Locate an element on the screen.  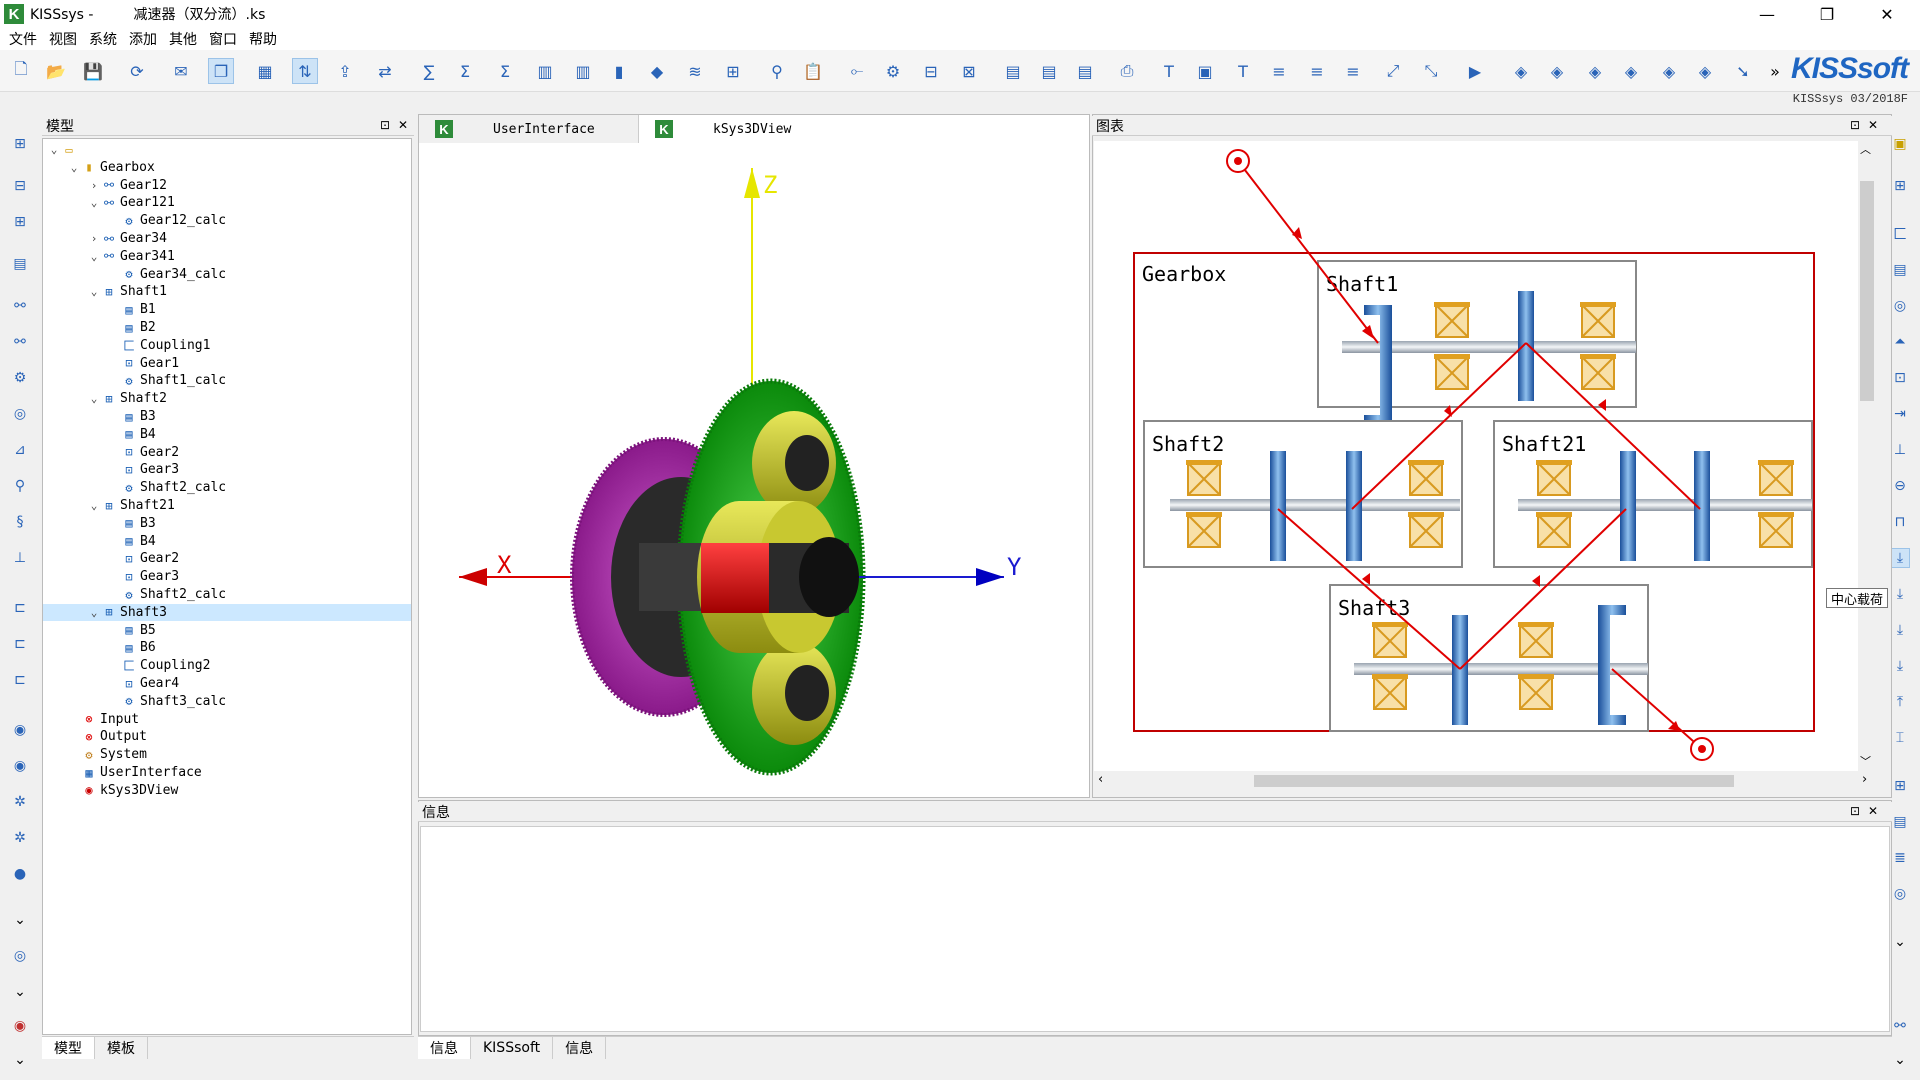
chart-bar-icon: ▥ is located at coordinates (545, 71).